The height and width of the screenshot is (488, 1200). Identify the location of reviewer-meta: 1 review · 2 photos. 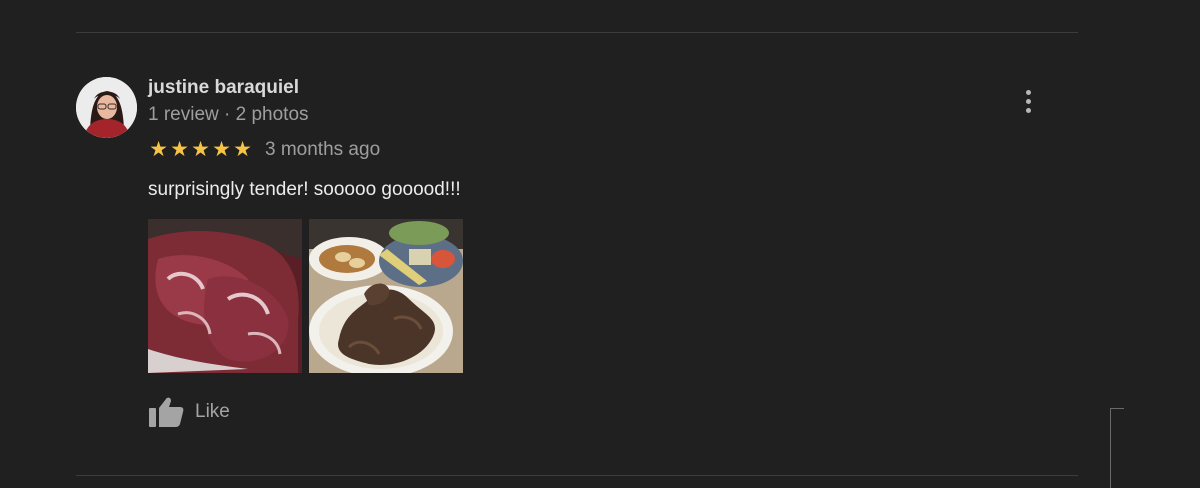
(228, 114).